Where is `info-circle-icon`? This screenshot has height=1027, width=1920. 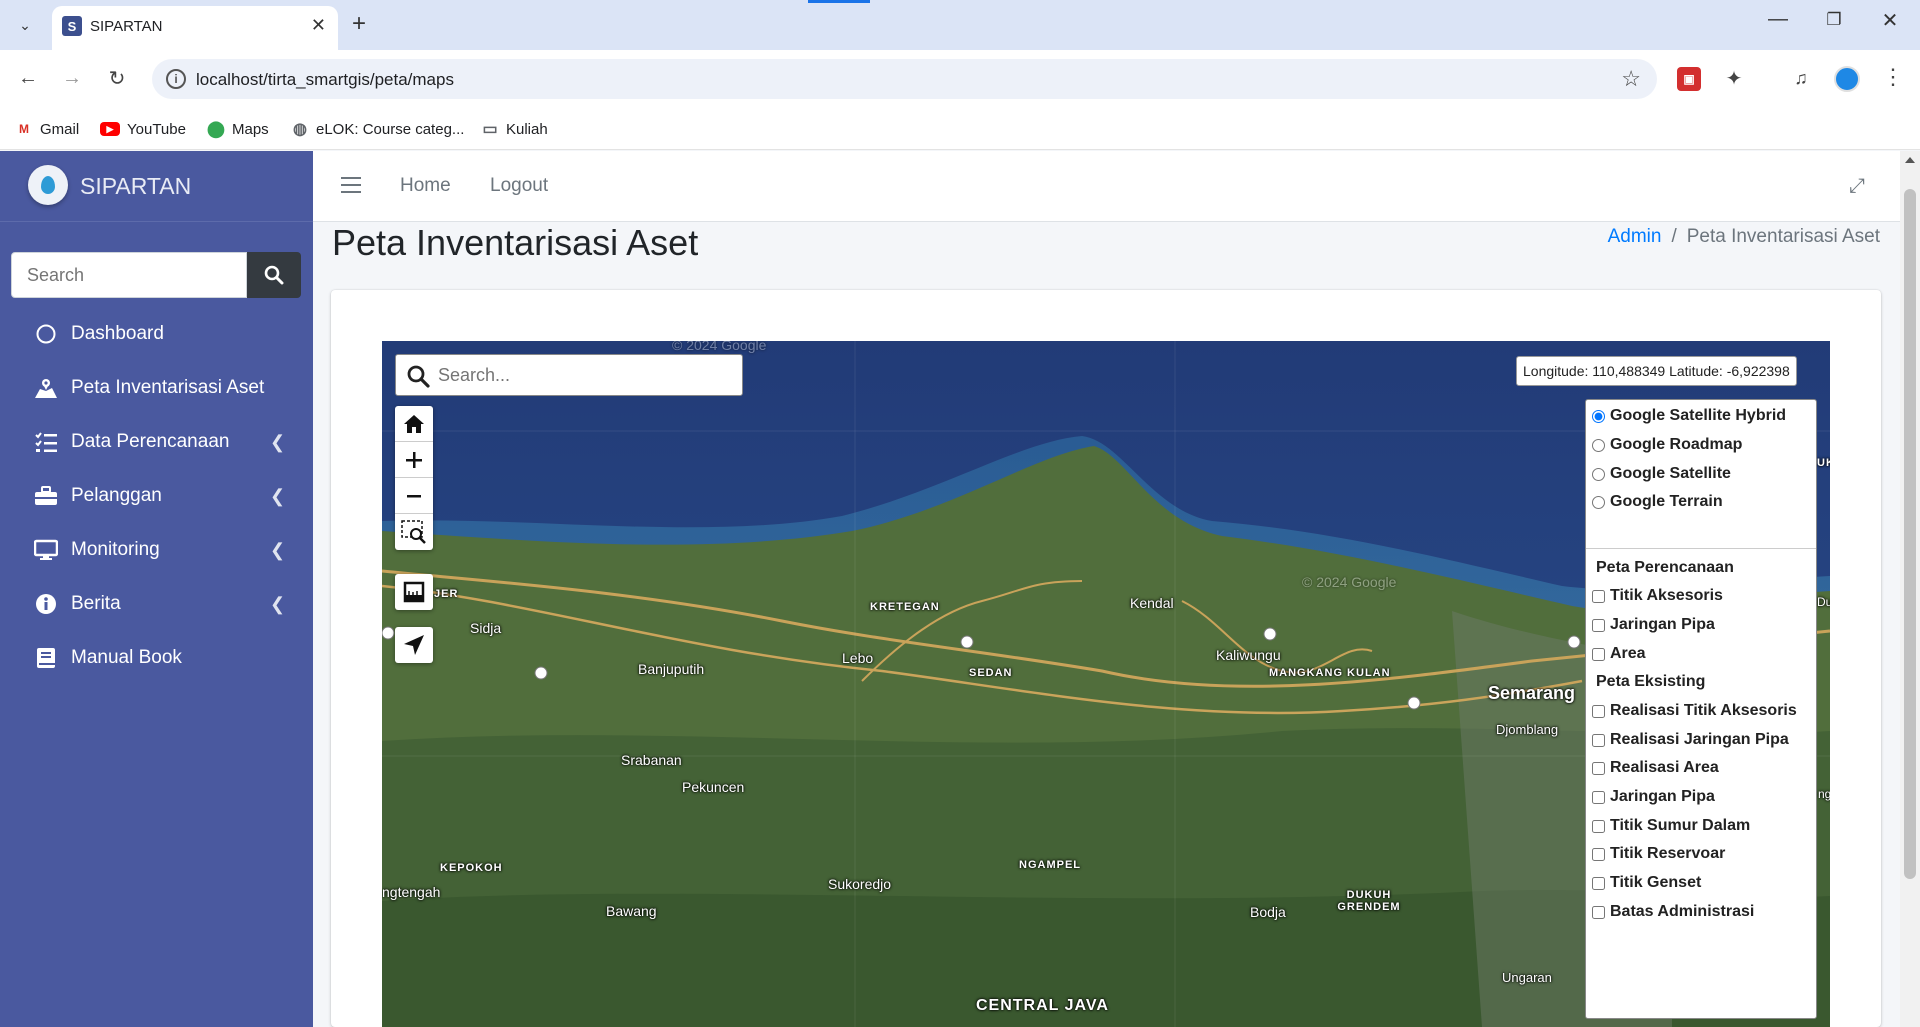
info-circle-icon is located at coordinates (46, 604).